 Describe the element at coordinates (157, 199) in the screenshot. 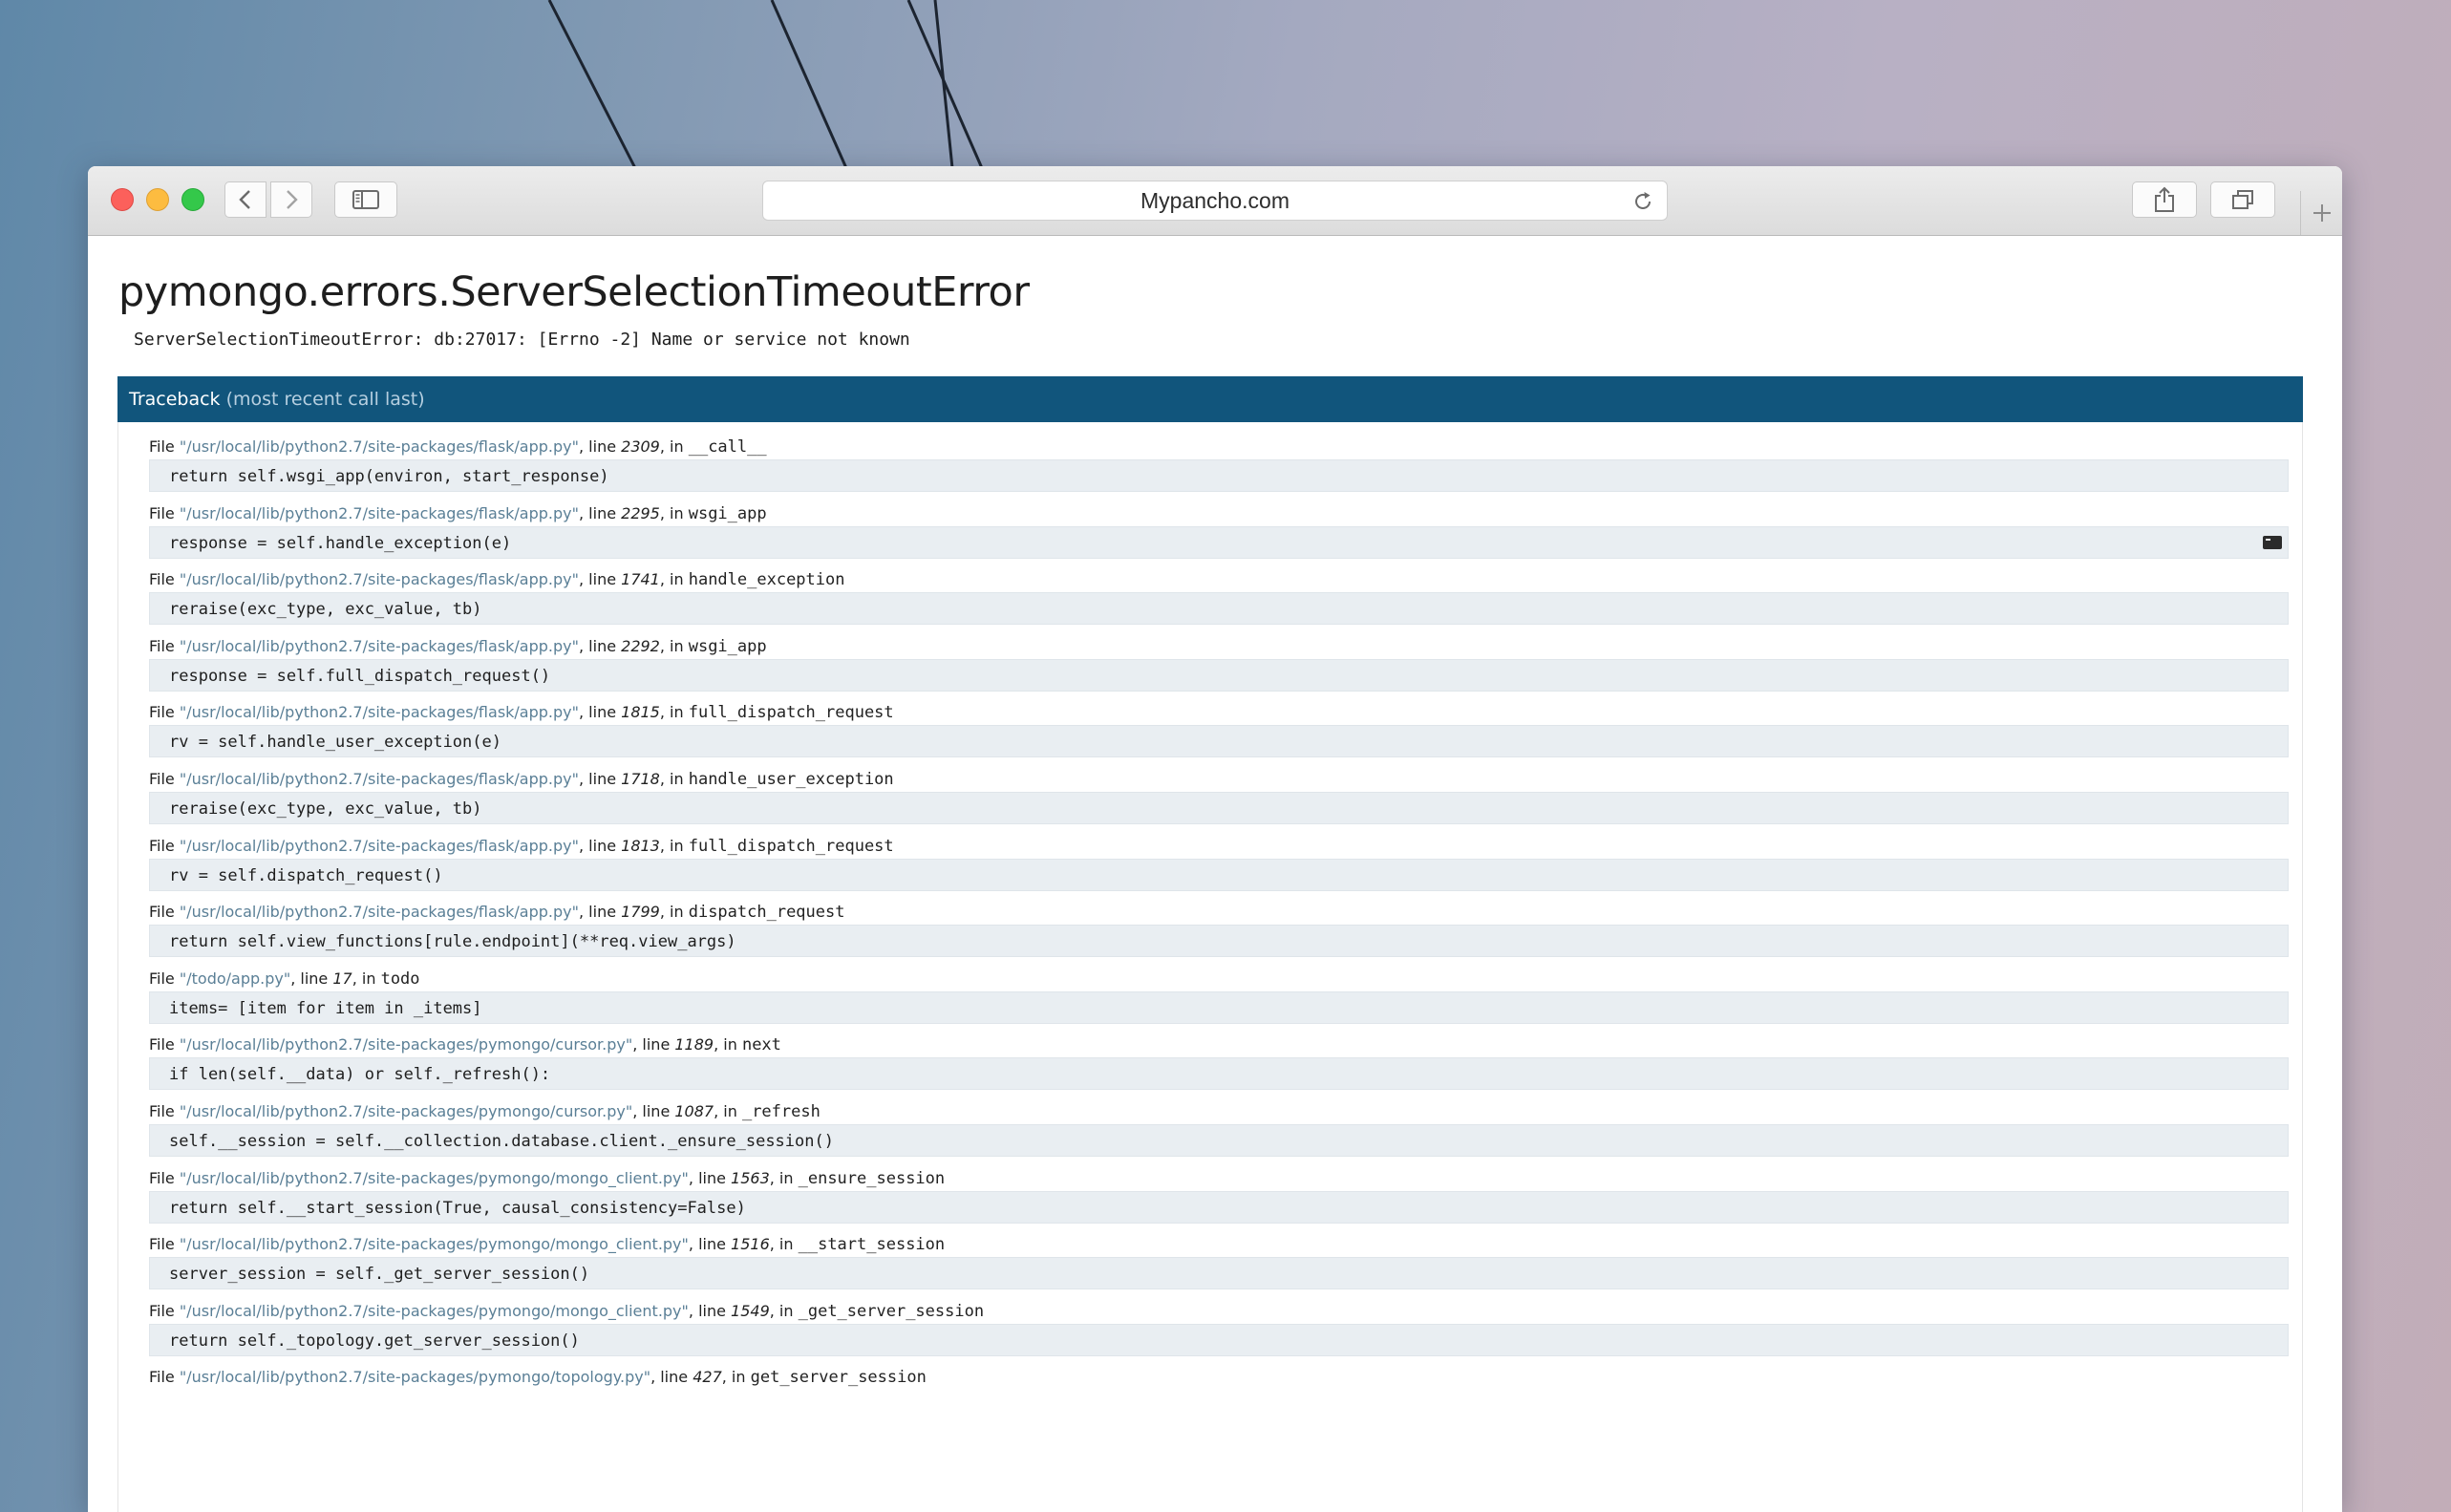

I see `minimize-window-button` at that location.